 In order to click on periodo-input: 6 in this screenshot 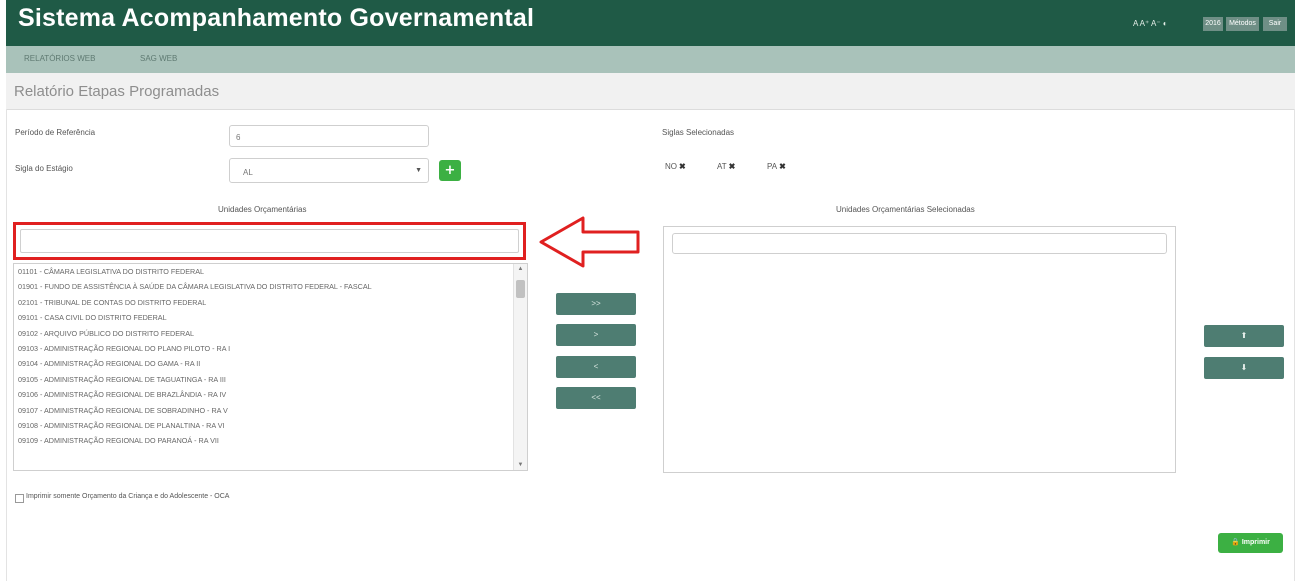, I will do `click(329, 136)`.